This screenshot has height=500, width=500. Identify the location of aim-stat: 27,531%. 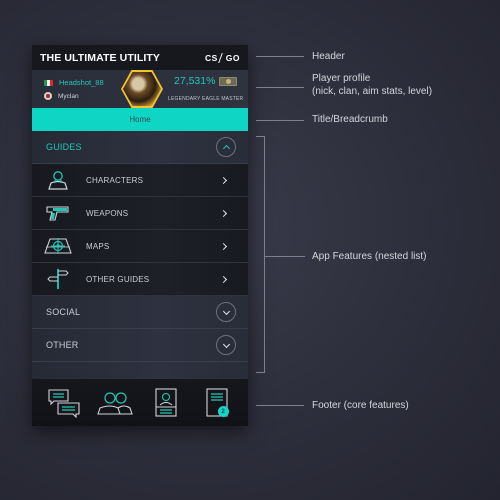
(195, 81).